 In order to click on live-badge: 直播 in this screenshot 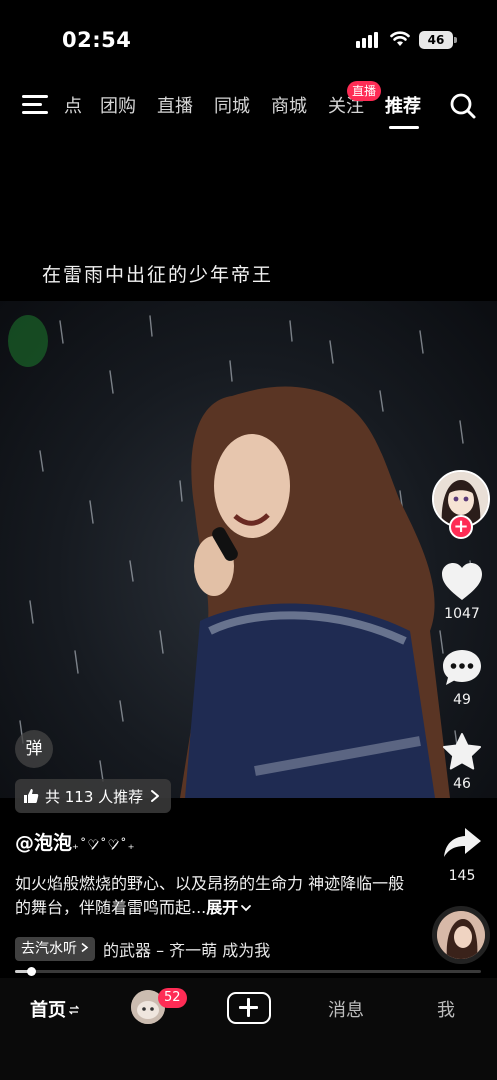, I will do `click(364, 91)`.